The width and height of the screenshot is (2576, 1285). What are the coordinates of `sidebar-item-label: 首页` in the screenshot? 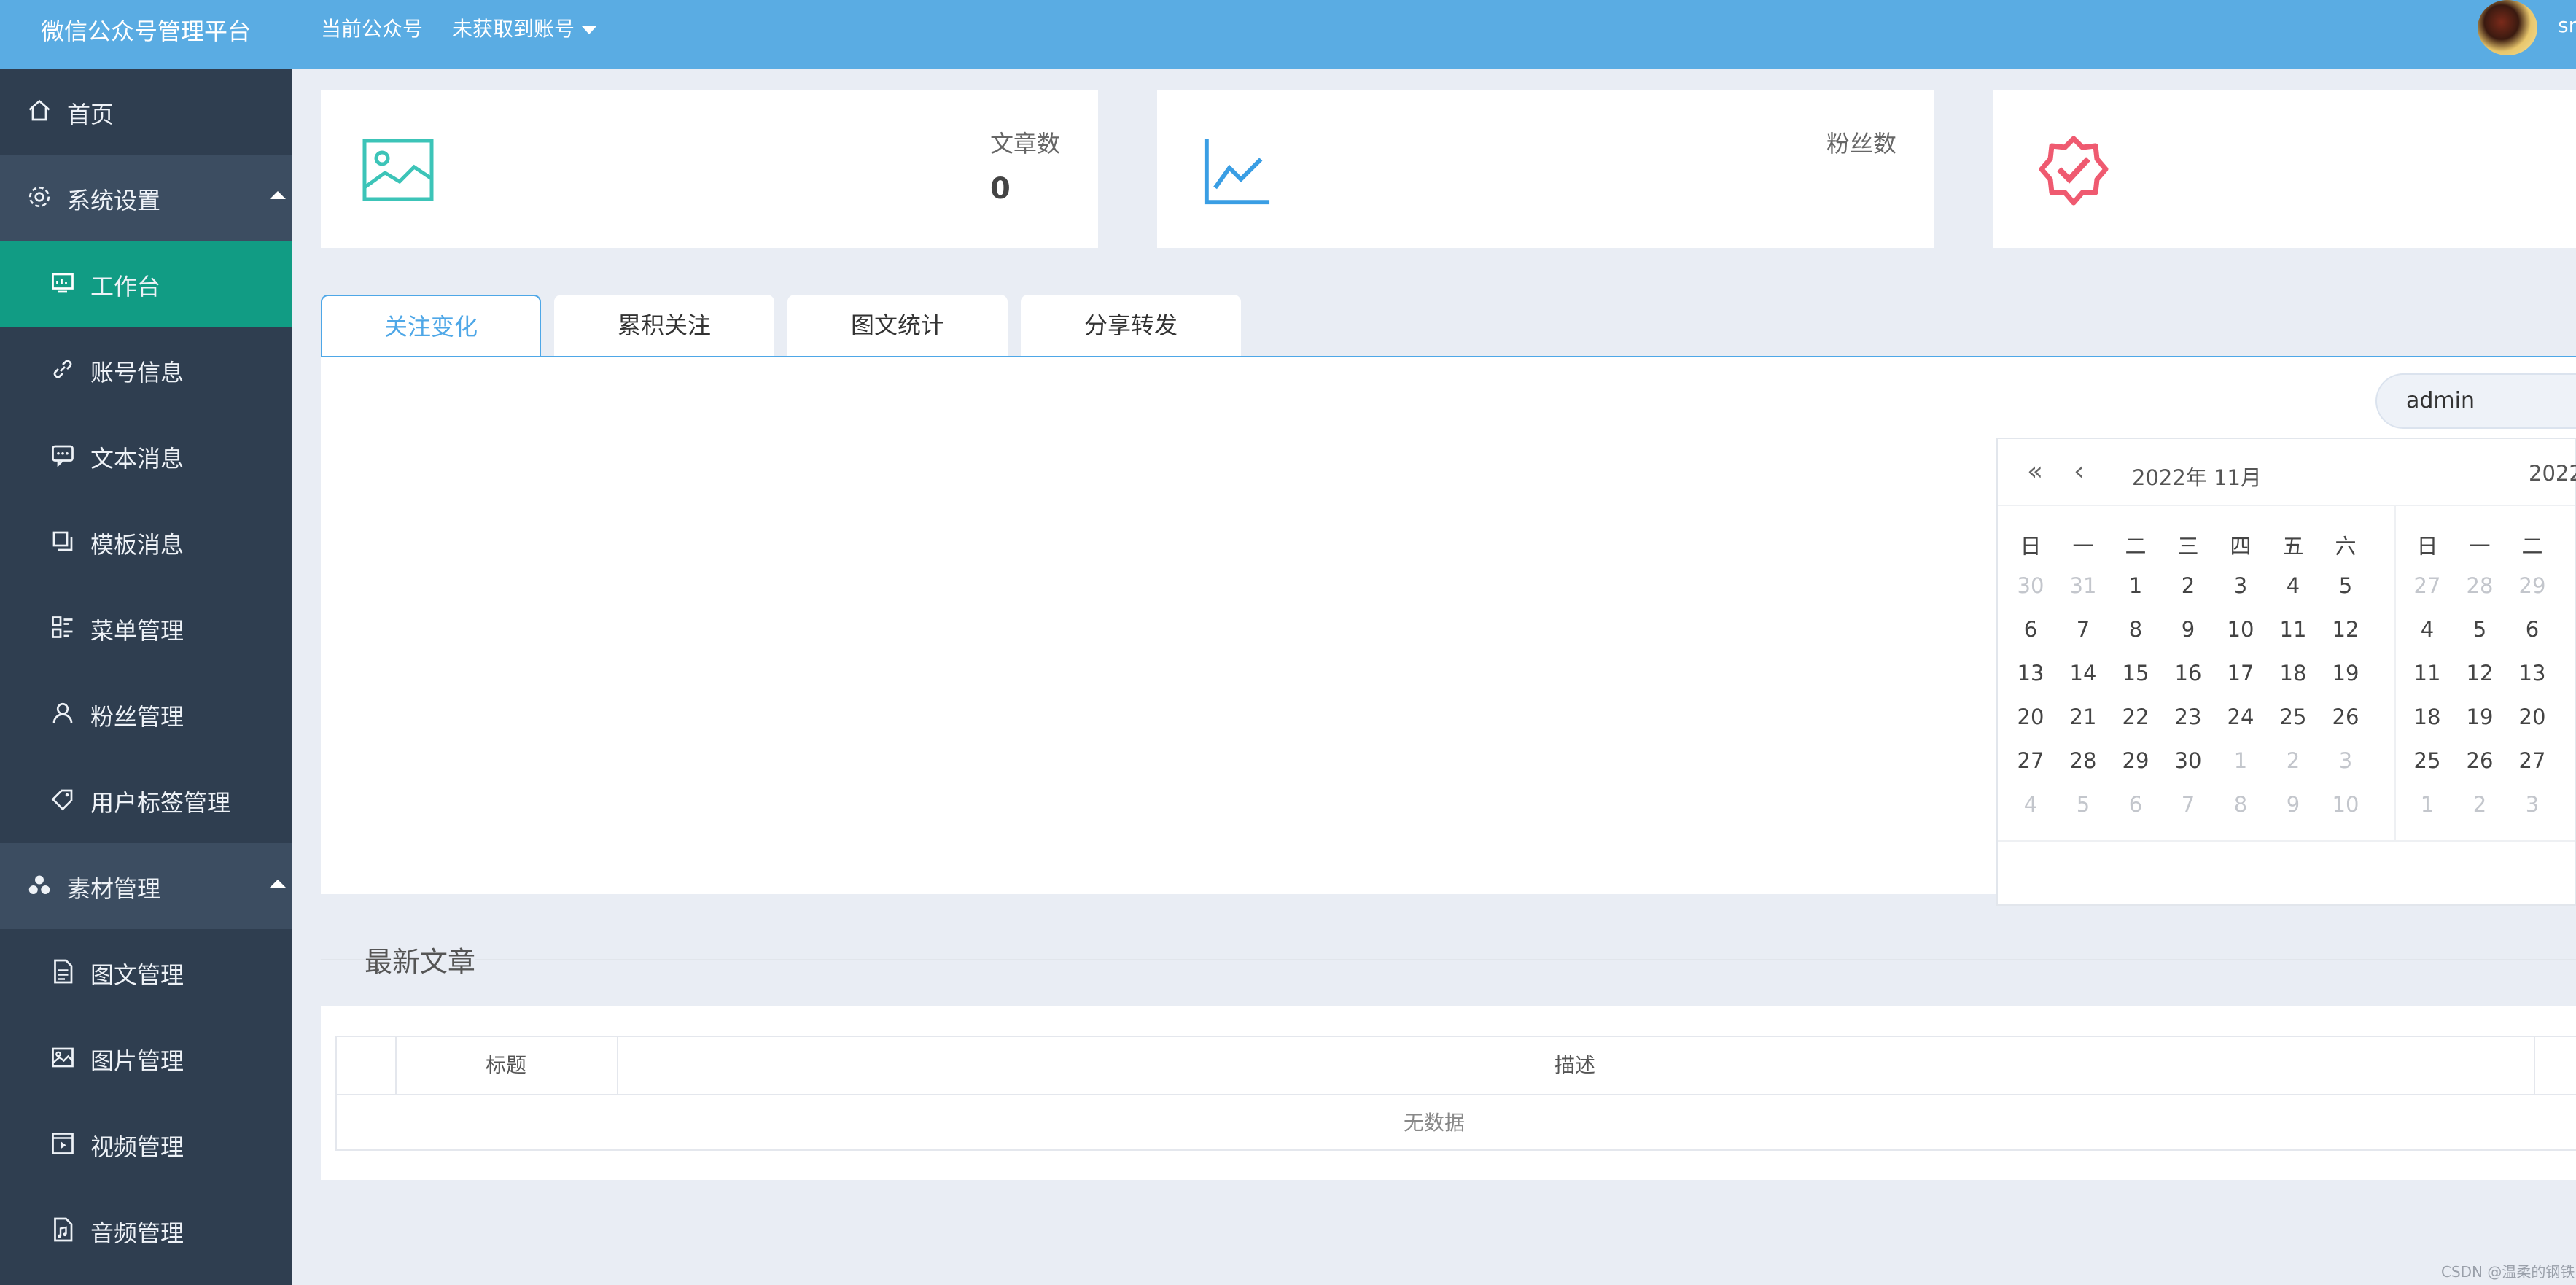 It's located at (90, 115).